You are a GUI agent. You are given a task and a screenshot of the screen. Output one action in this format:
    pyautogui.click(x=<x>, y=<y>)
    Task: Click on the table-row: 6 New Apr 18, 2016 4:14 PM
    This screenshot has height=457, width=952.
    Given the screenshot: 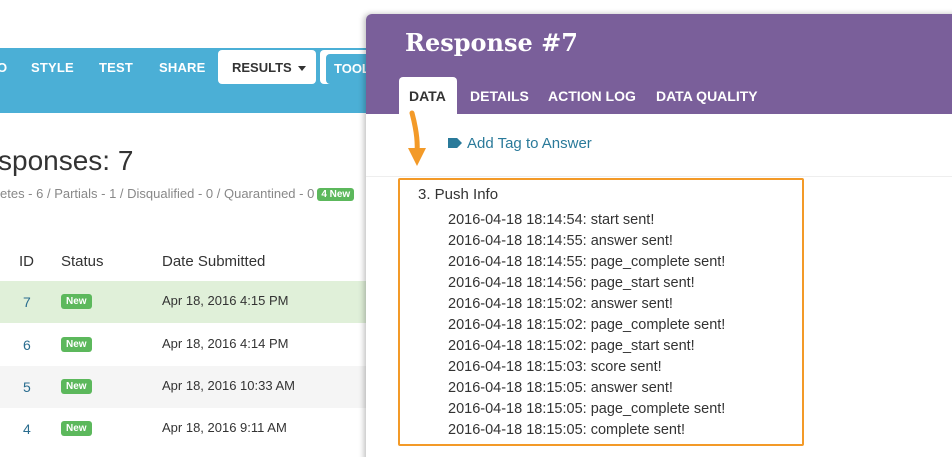 What is the action you would take?
    pyautogui.click(x=185, y=345)
    